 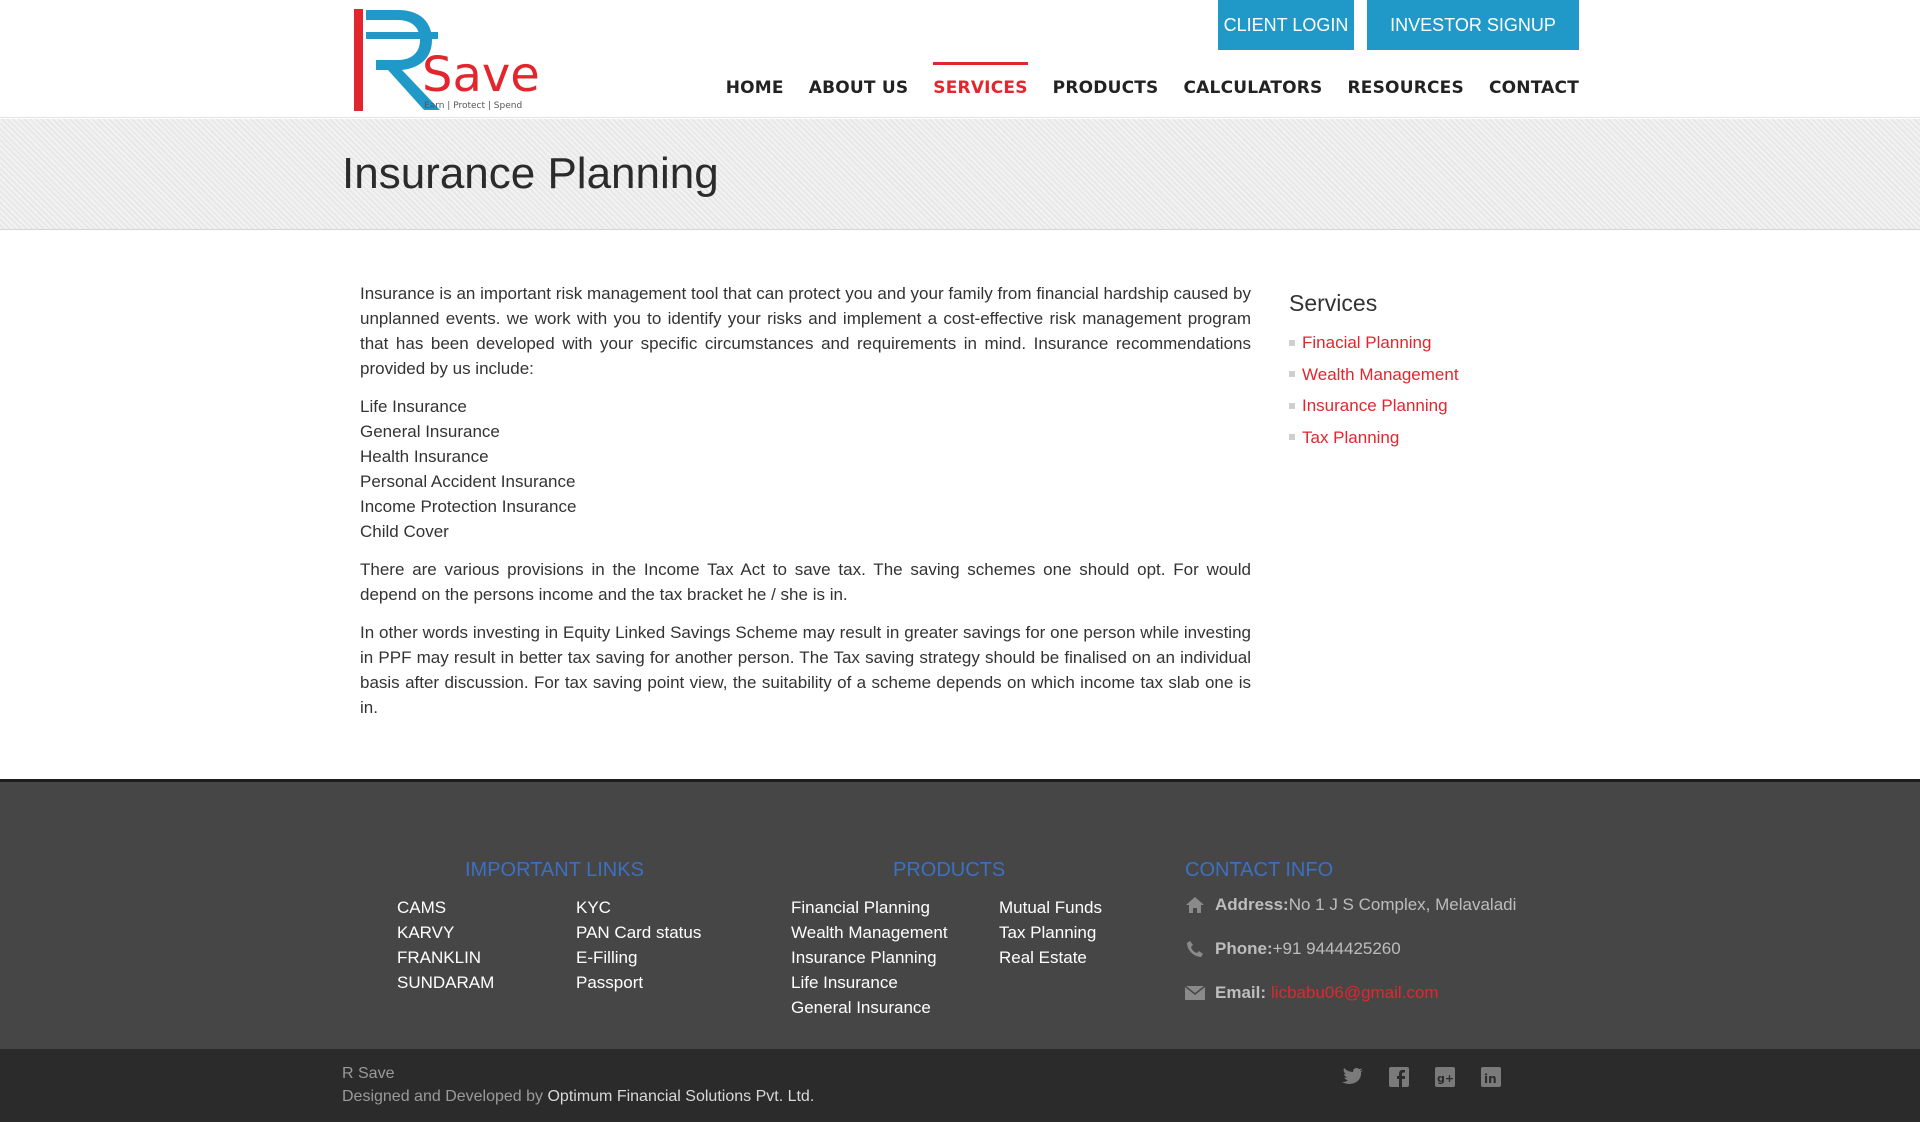 I want to click on sidebar-link-tax-planning: Tax Planning, so click(x=1439, y=438).